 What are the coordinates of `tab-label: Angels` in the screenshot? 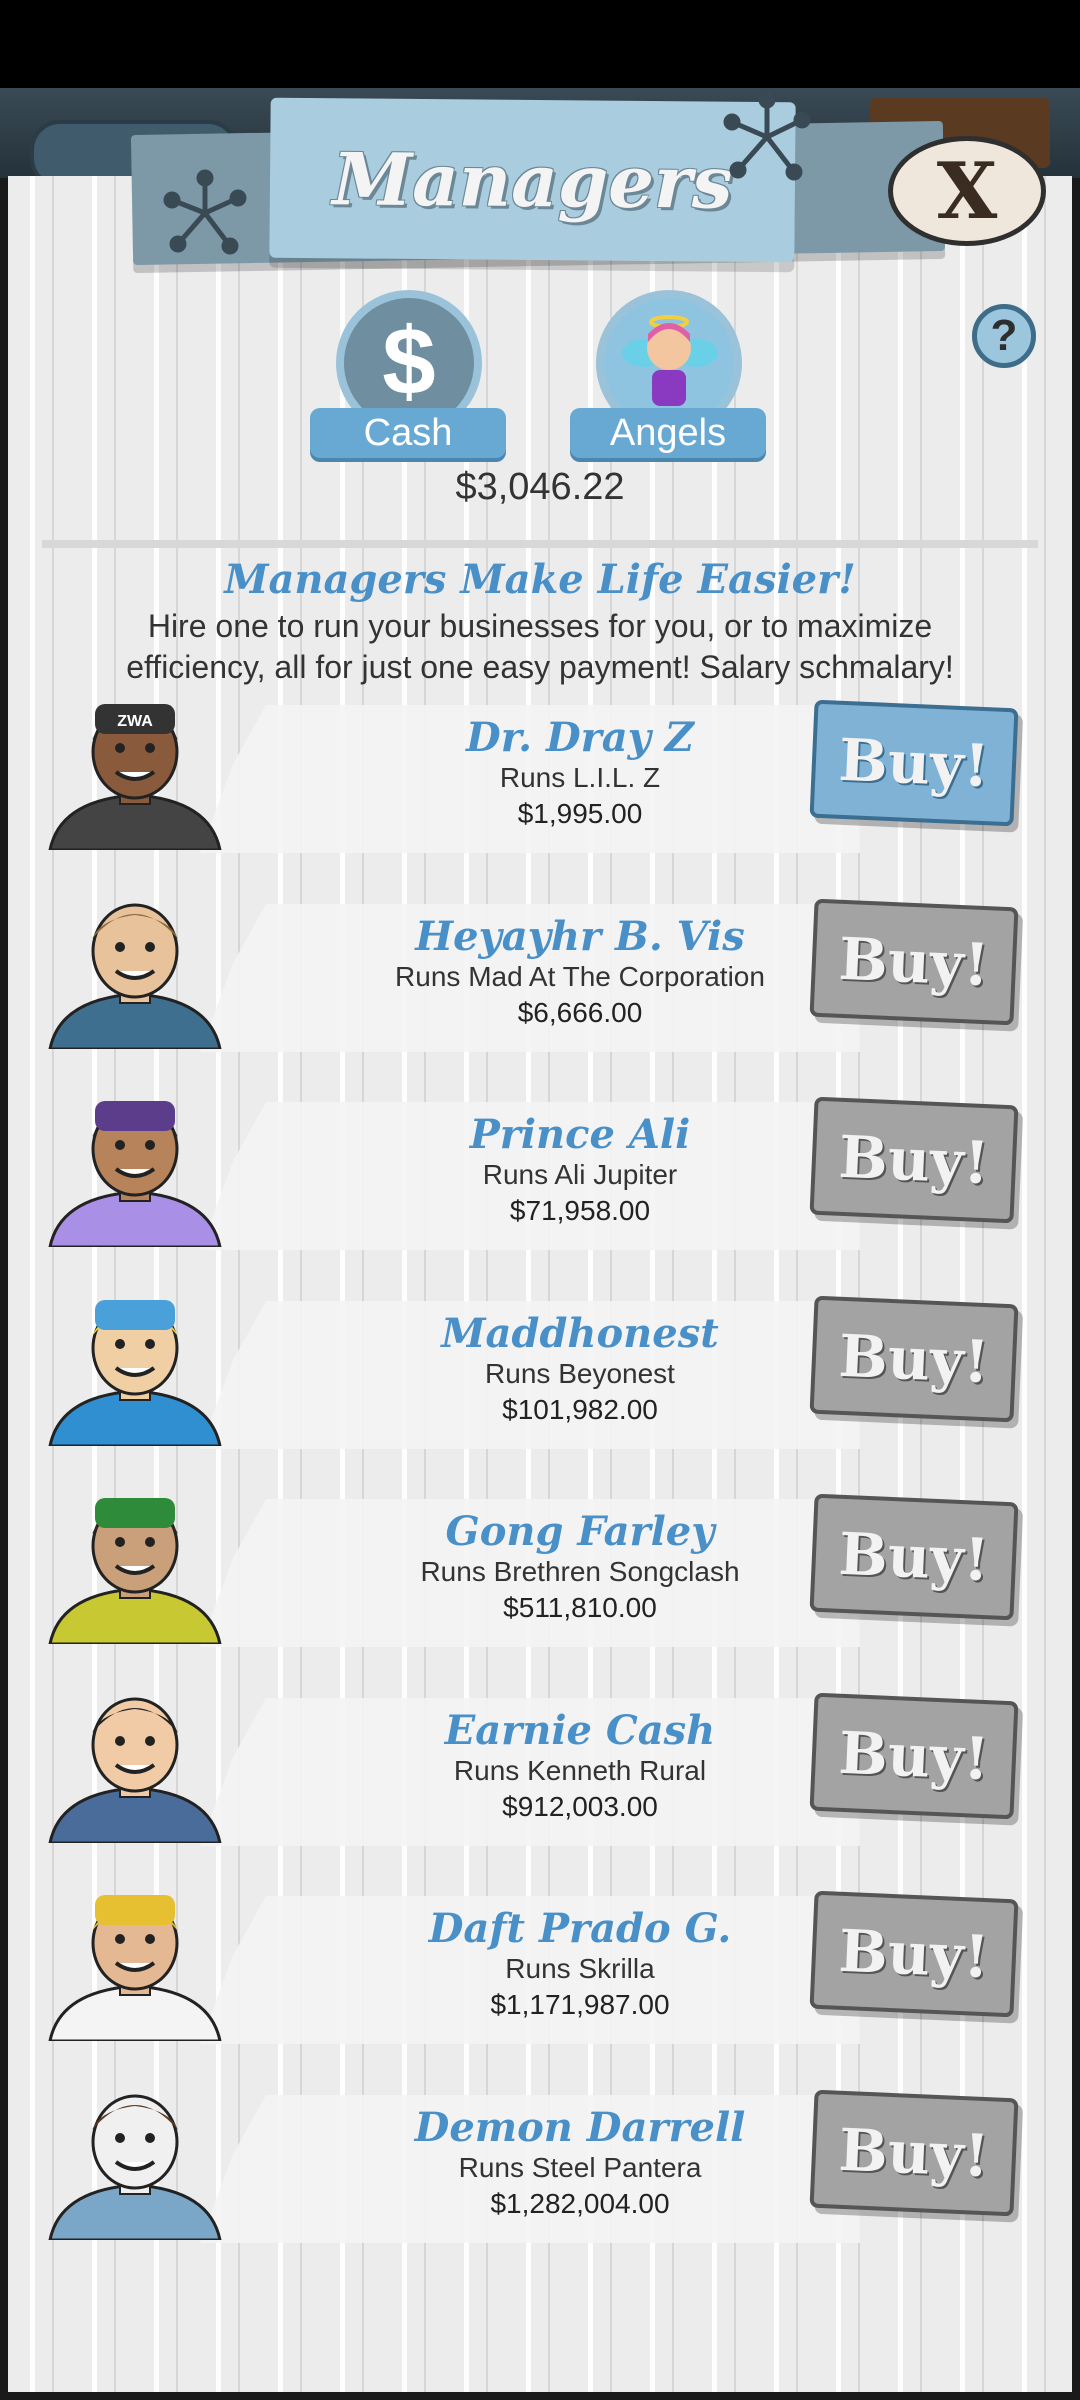 It's located at (668, 433).